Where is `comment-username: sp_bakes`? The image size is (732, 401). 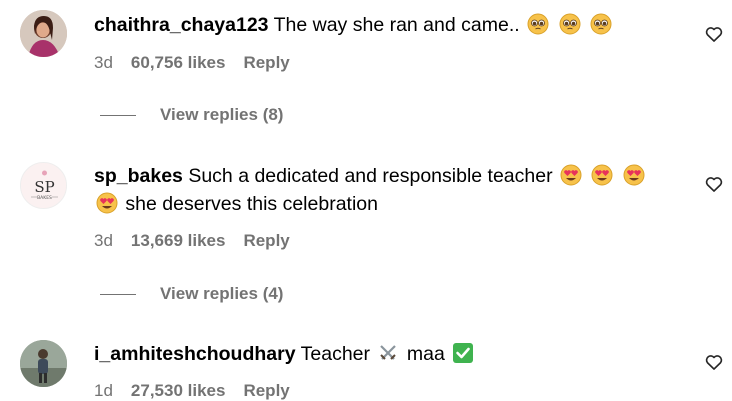
comment-username: sp_bakes is located at coordinates (138, 176).